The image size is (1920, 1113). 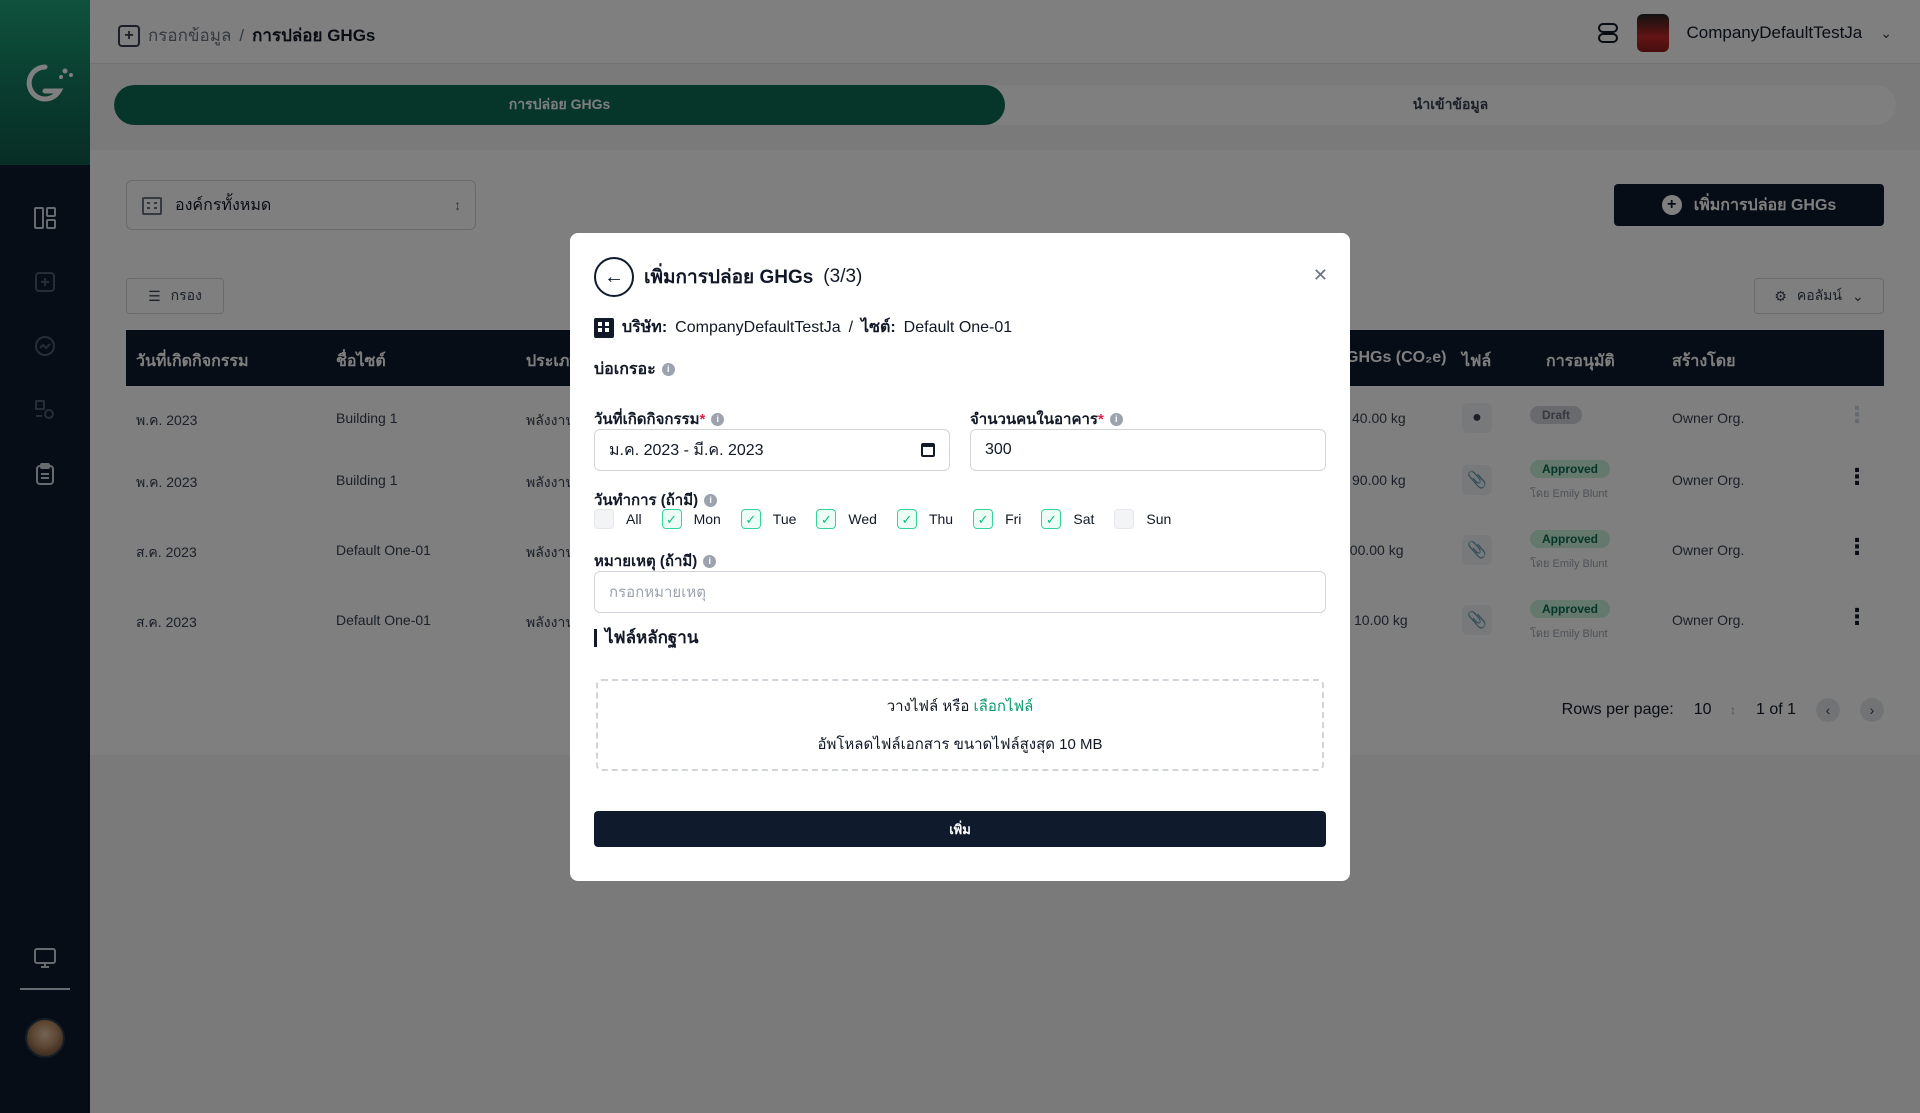 I want to click on day-sun: Sun, so click(x=1142, y=519).